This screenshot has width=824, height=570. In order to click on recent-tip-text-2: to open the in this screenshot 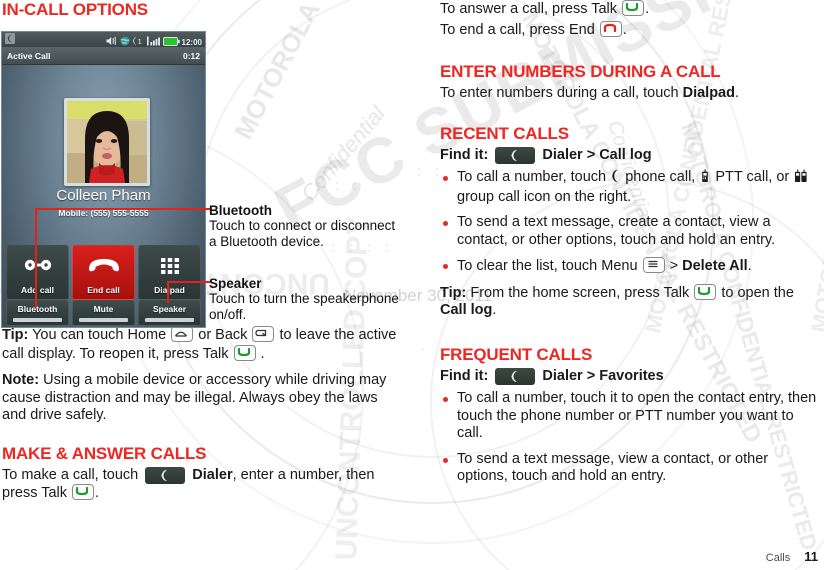, I will do `click(757, 292)`.